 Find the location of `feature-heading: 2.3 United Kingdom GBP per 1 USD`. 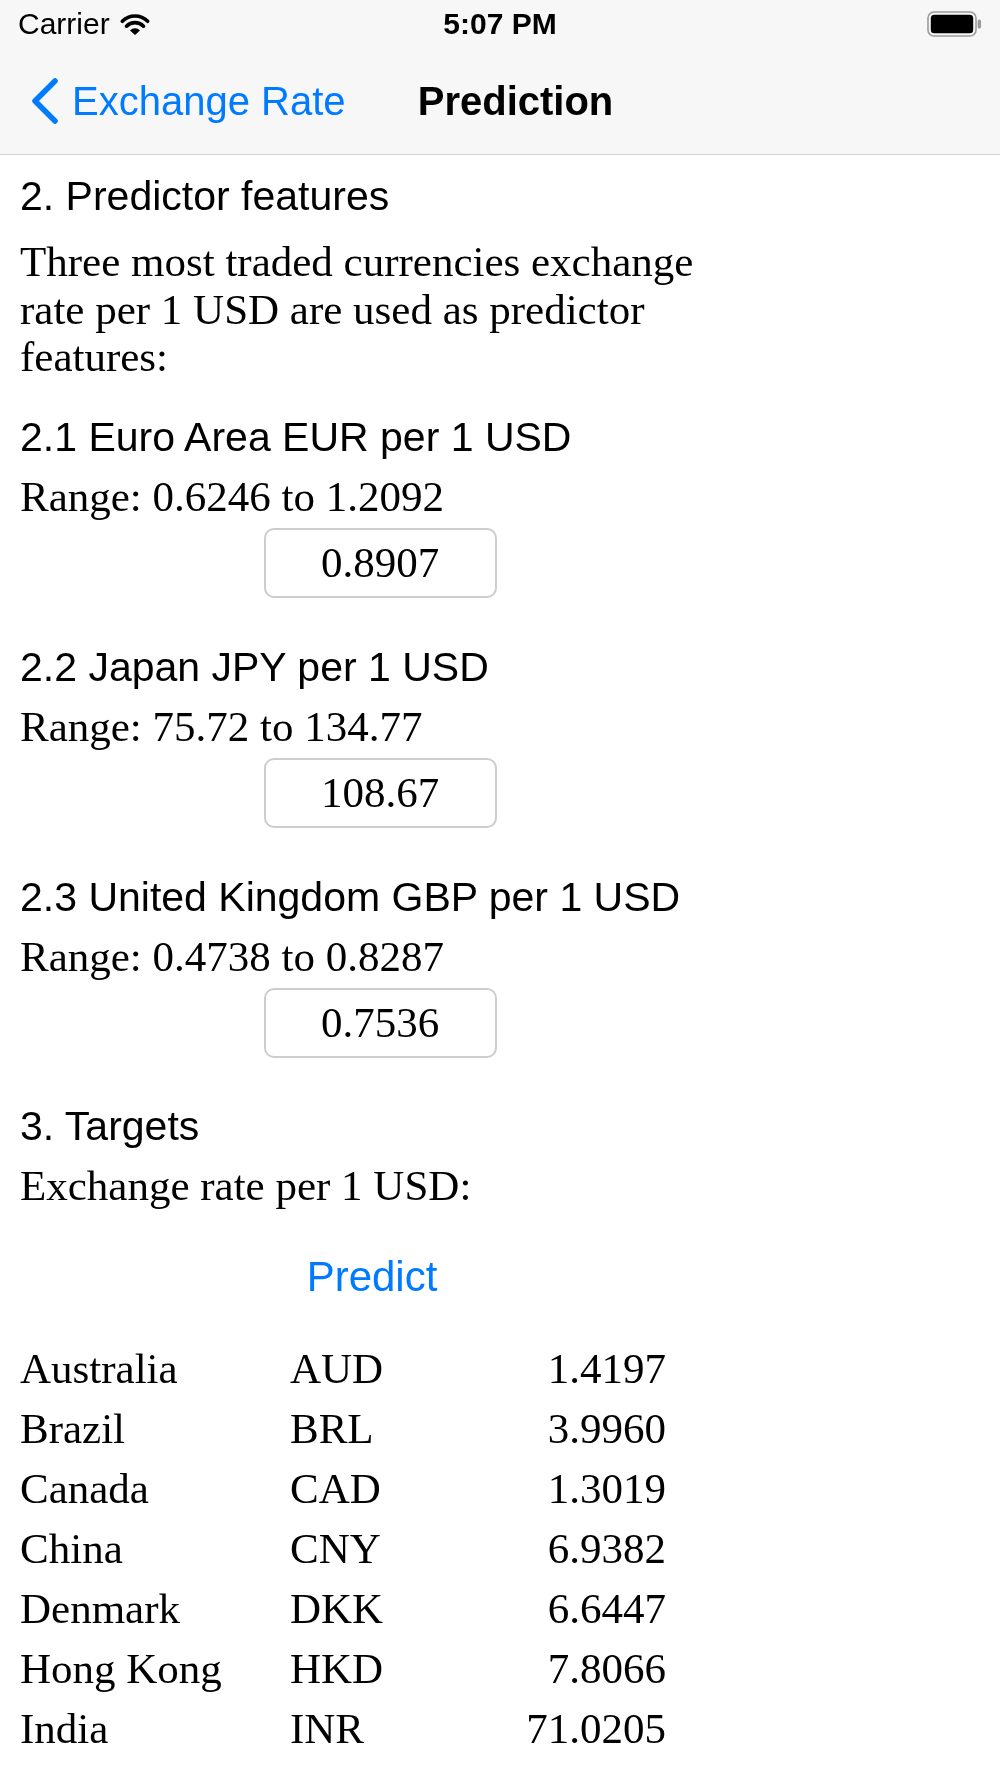

feature-heading: 2.3 United Kingdom GBP per 1 USD is located at coordinates (350, 896).